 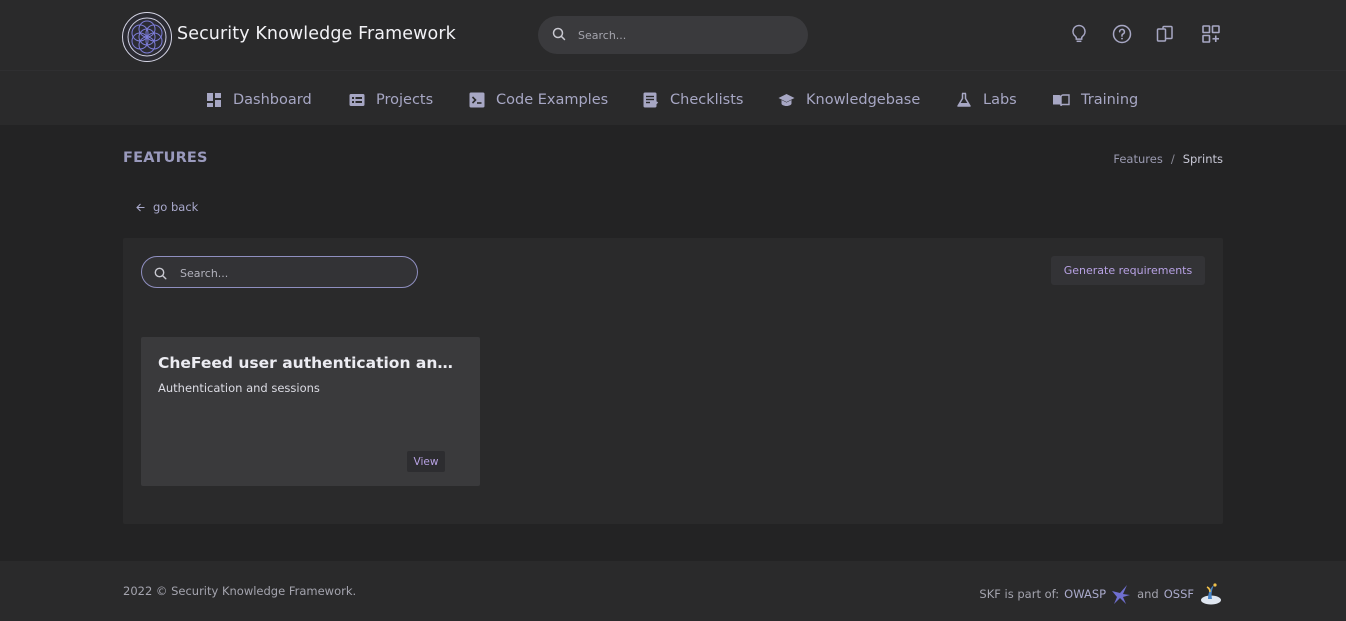 I want to click on partner-links: SKF is part of: OWASP and OSSF, so click(x=1101, y=594).